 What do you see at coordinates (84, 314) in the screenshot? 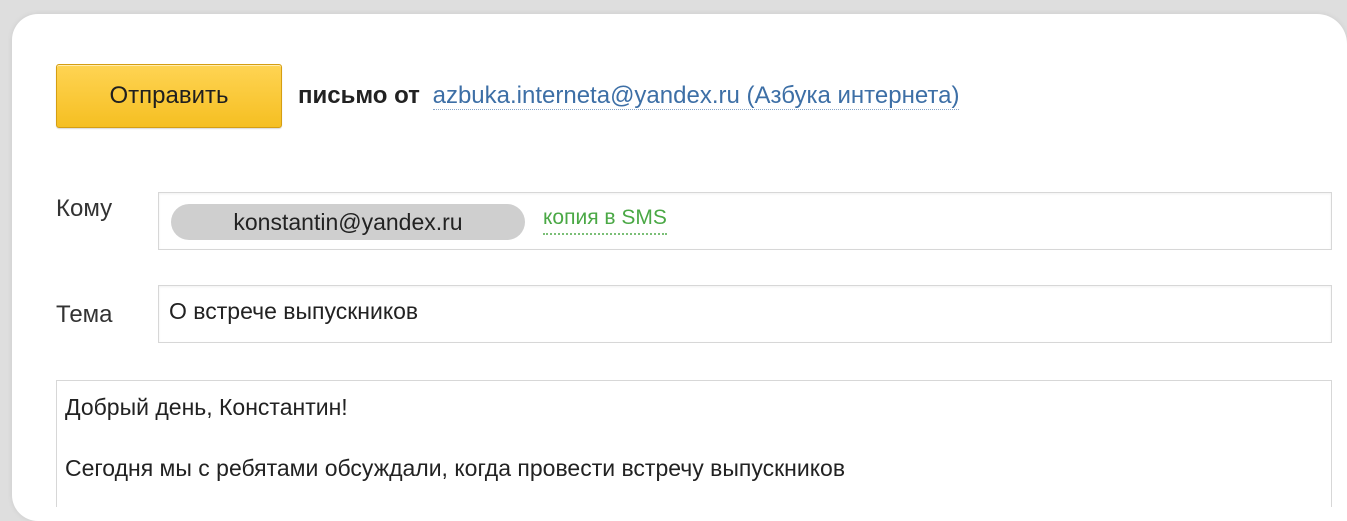
I see `subject-label: Тема` at bounding box center [84, 314].